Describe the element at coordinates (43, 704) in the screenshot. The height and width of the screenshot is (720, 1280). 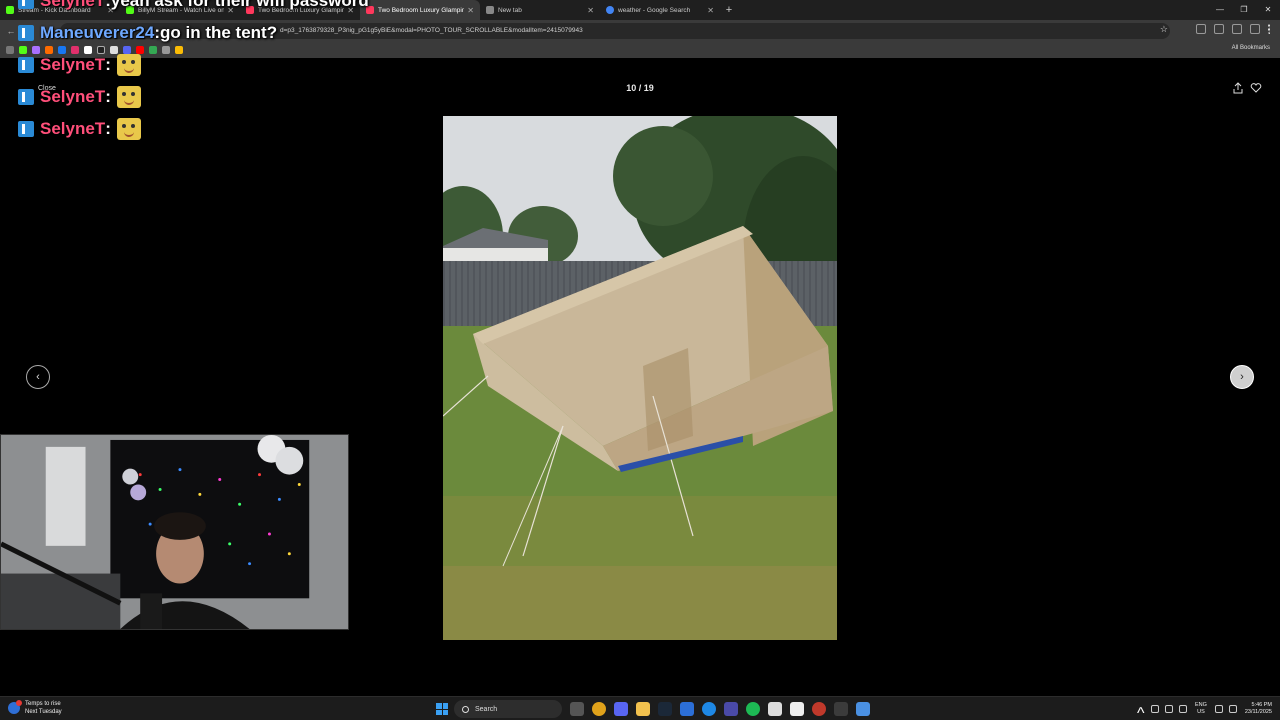
I see `weather-headline: Temps to rise` at that location.